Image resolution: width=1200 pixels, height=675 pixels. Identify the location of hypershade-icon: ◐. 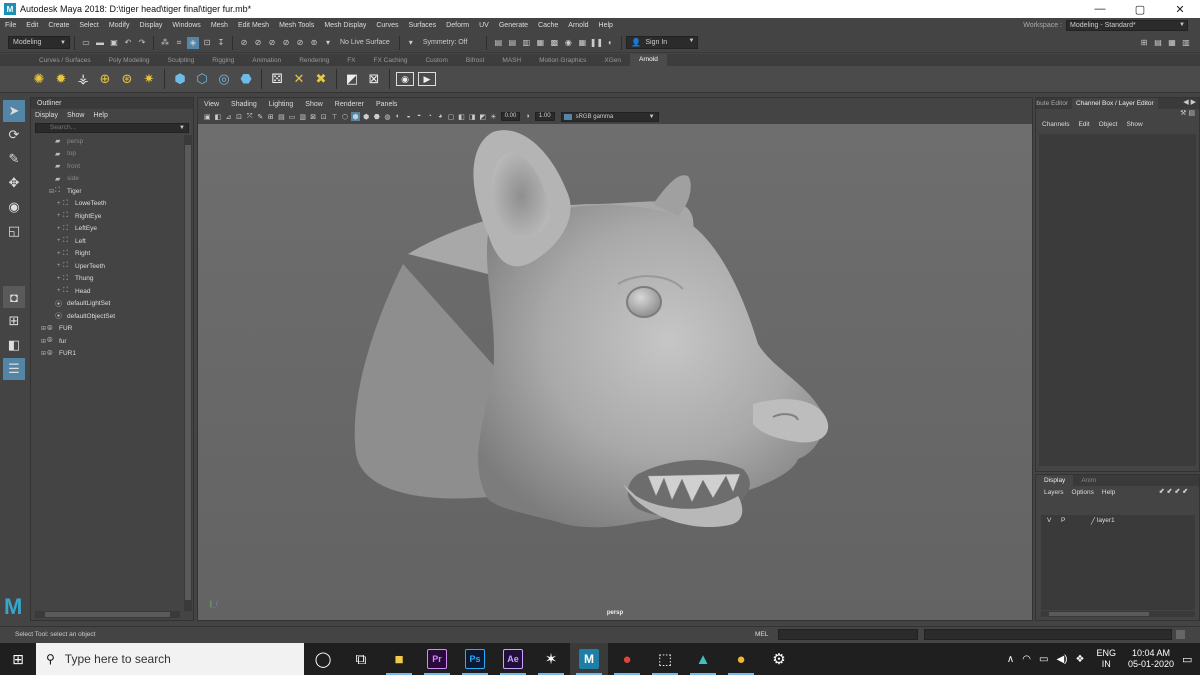
(610, 43).